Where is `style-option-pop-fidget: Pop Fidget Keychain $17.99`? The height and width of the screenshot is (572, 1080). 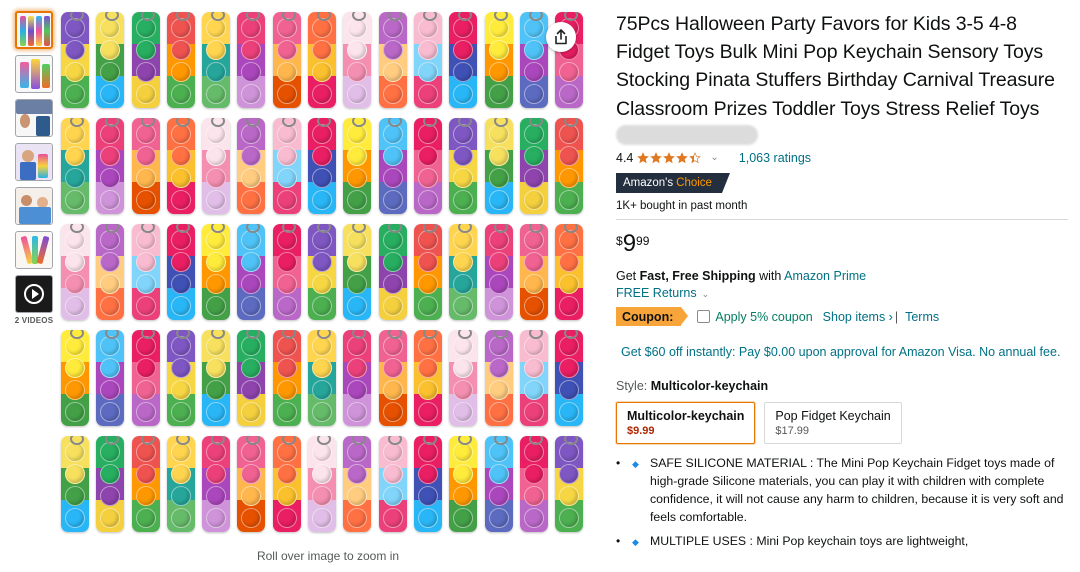
style-option-pop-fidget: Pop Fidget Keychain $17.99 is located at coordinates (833, 422).